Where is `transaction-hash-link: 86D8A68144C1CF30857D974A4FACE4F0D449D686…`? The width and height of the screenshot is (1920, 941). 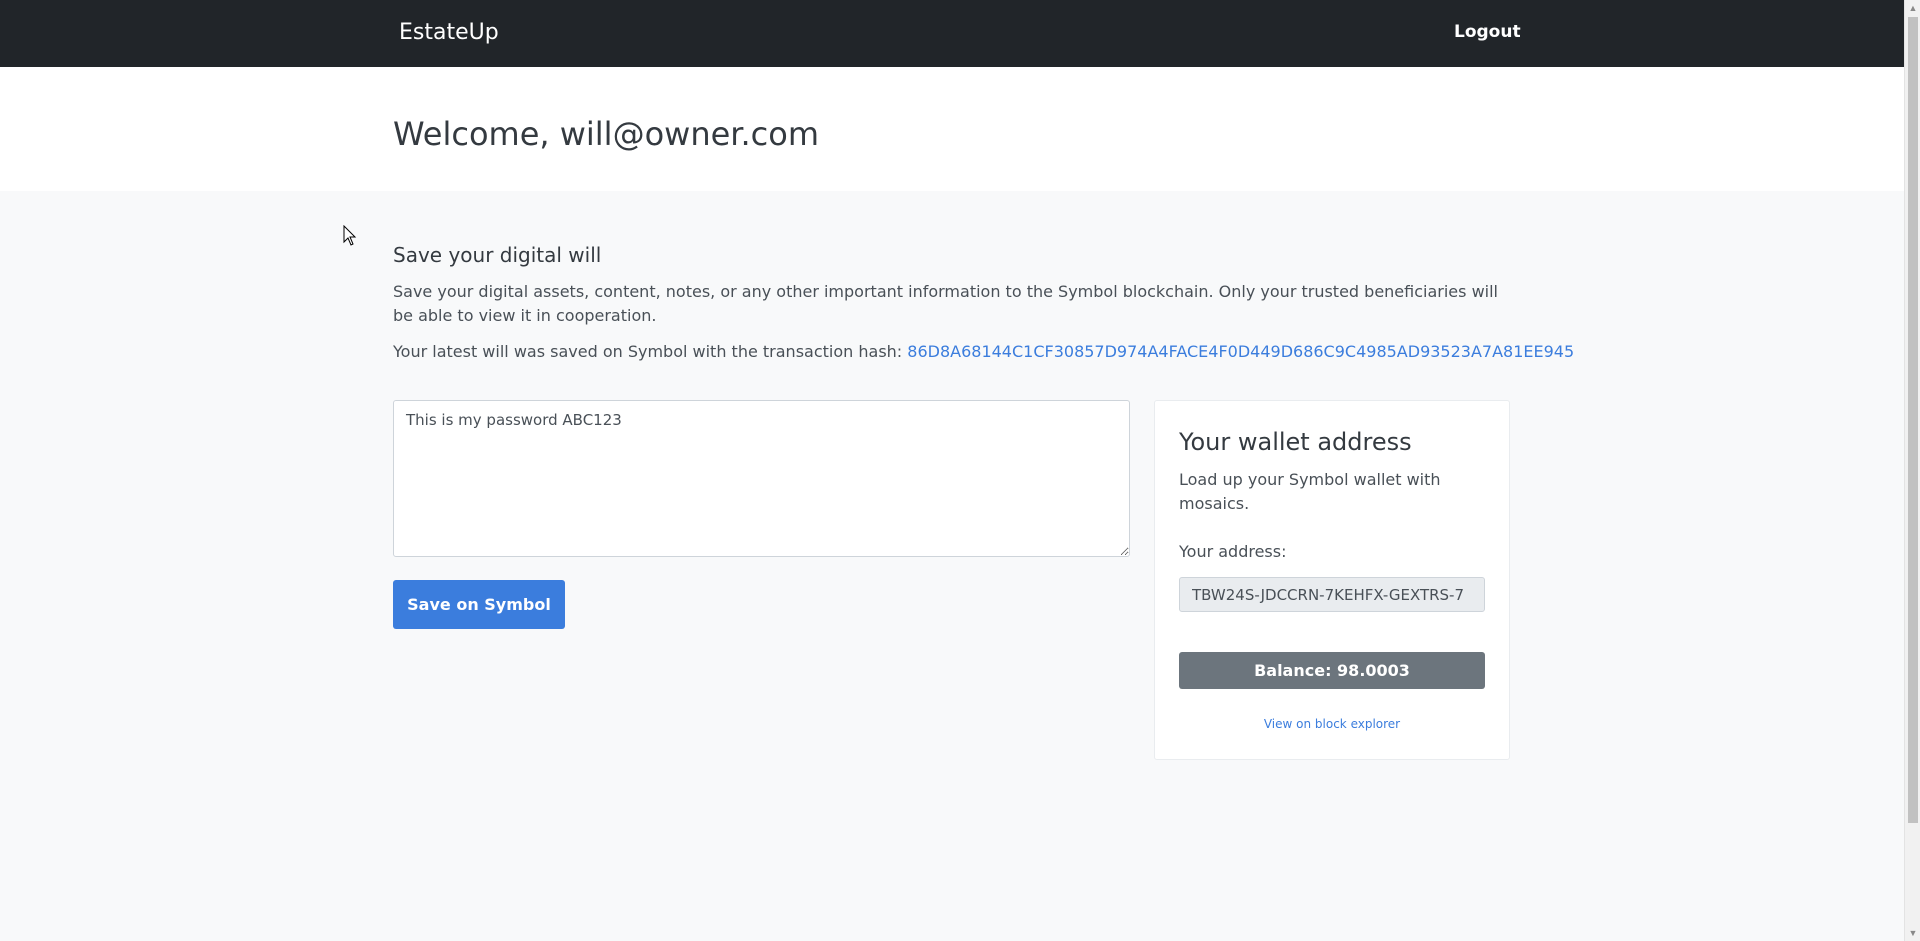 transaction-hash-link: 86D8A68144C1CF30857D974A4FACE4F0D449D686… is located at coordinates (1240, 351).